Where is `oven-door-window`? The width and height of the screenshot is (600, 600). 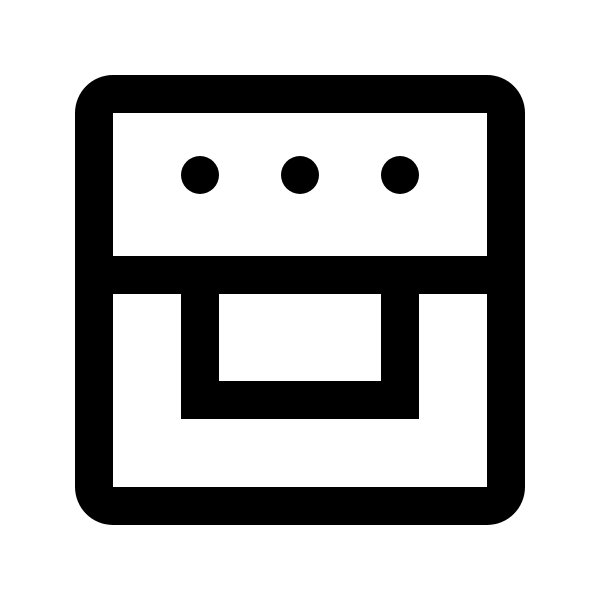
oven-door-window is located at coordinates (300, 356).